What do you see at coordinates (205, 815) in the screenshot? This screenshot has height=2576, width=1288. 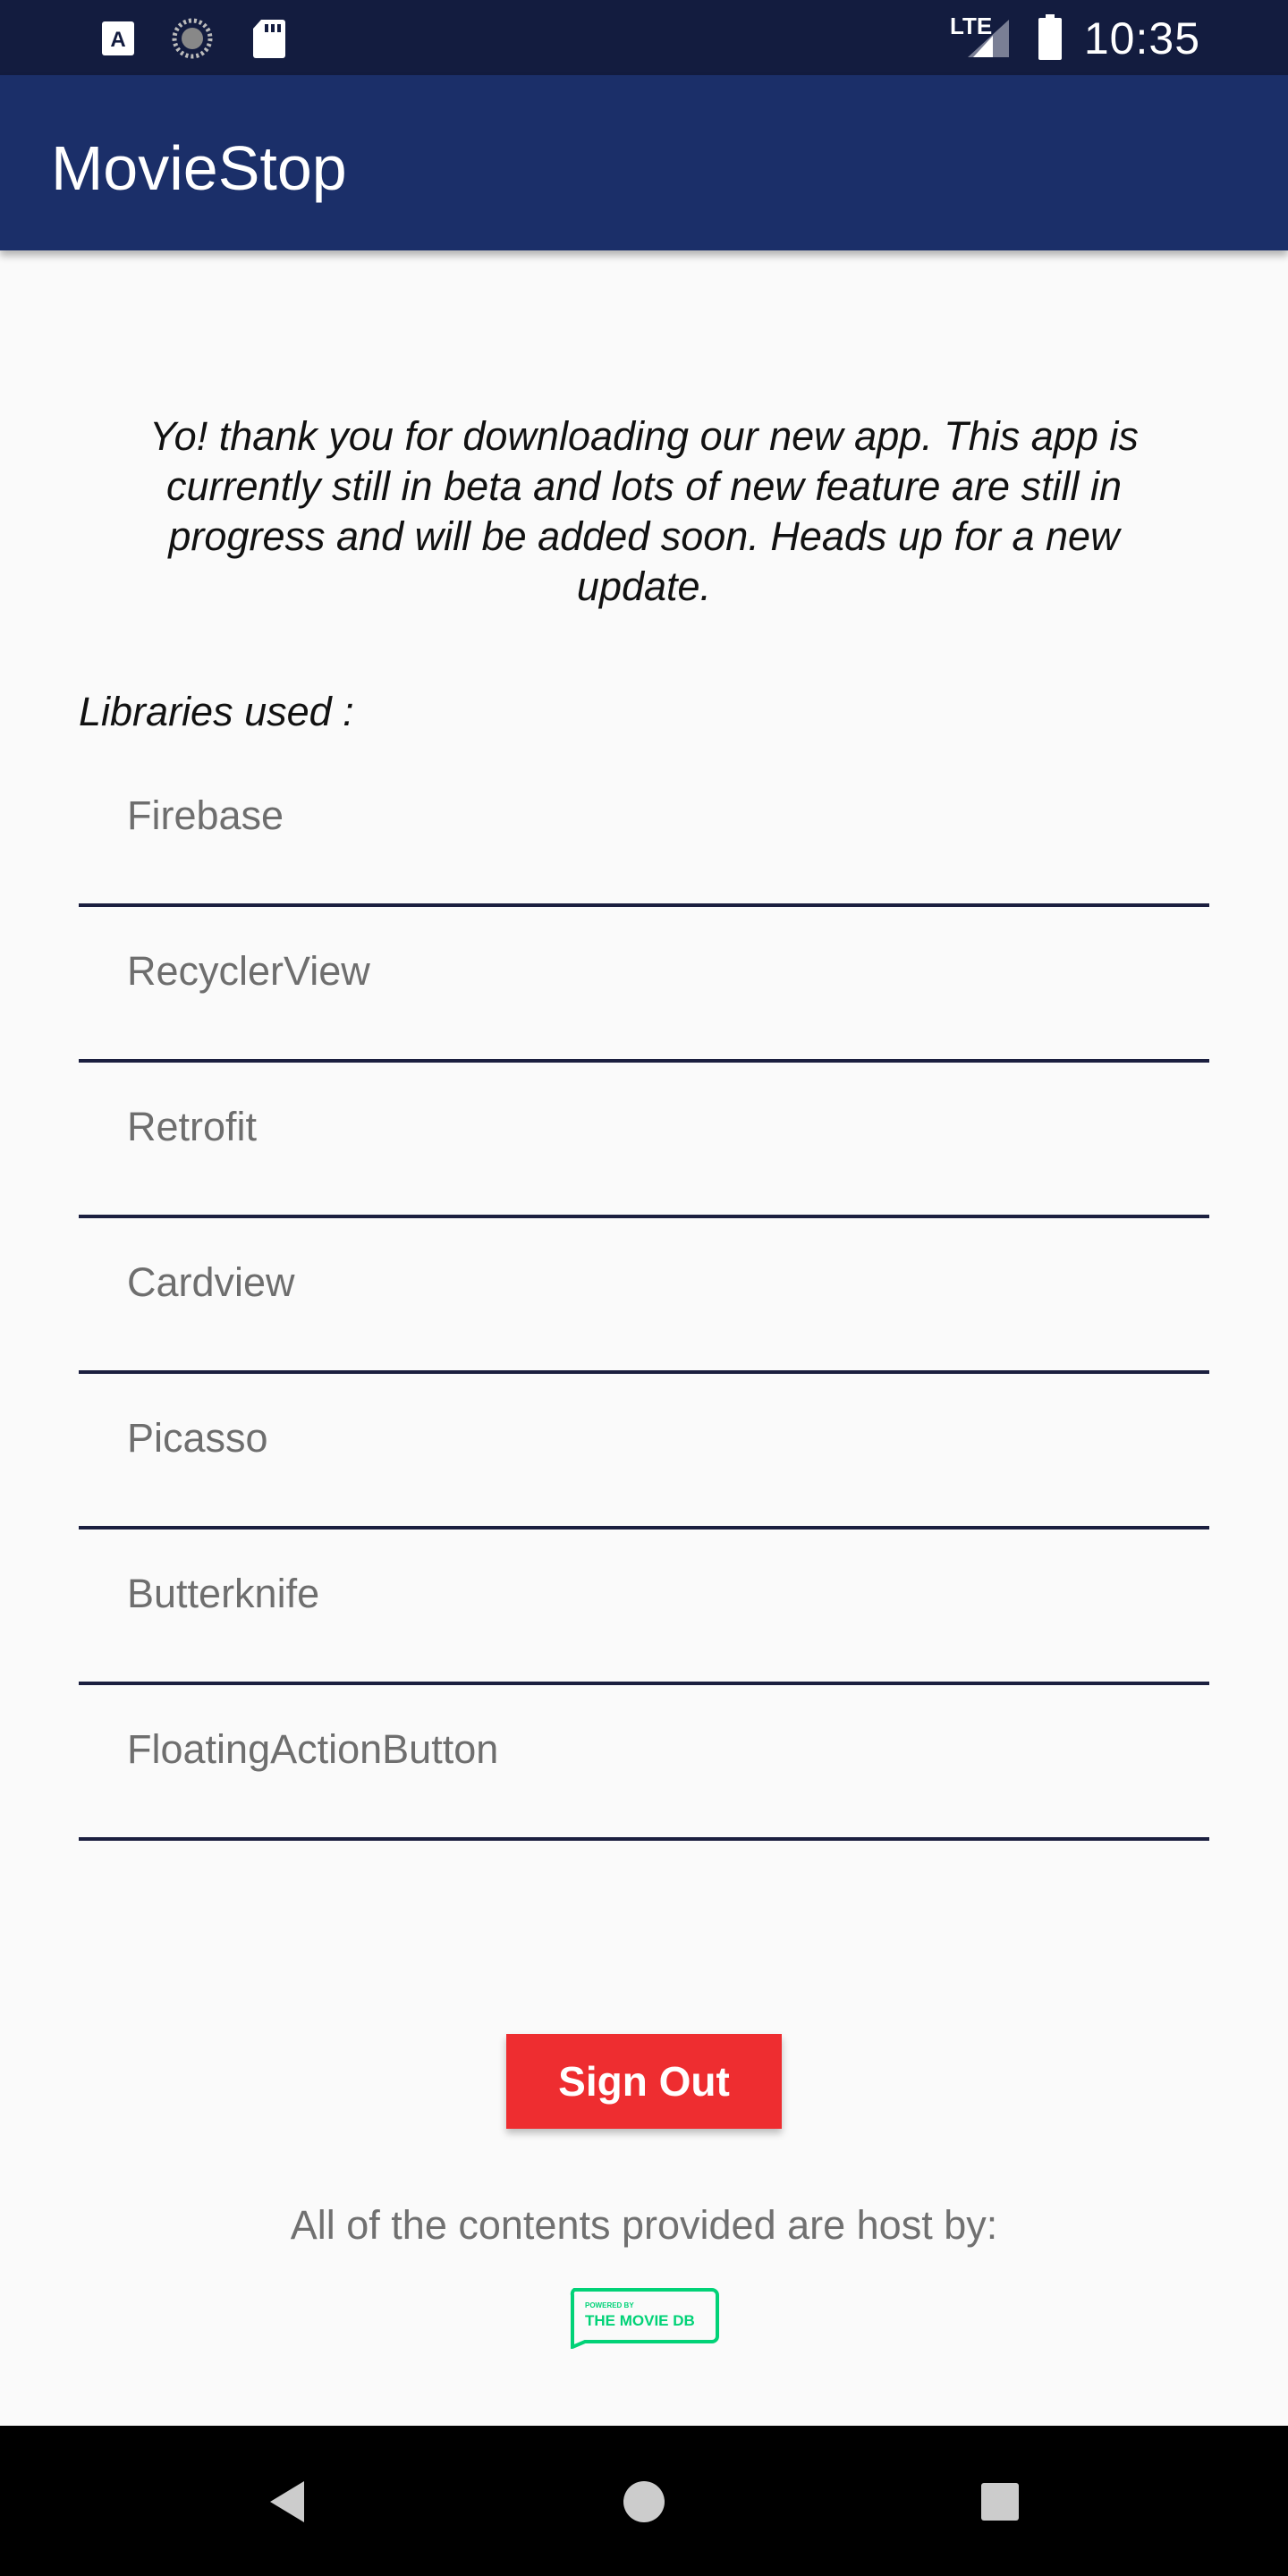 I see `library-name: Firebase` at bounding box center [205, 815].